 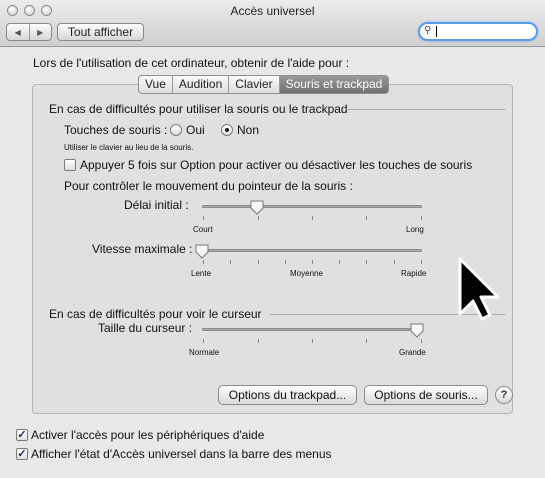 What do you see at coordinates (199, 84) in the screenshot?
I see `tab-audition: Audition` at bounding box center [199, 84].